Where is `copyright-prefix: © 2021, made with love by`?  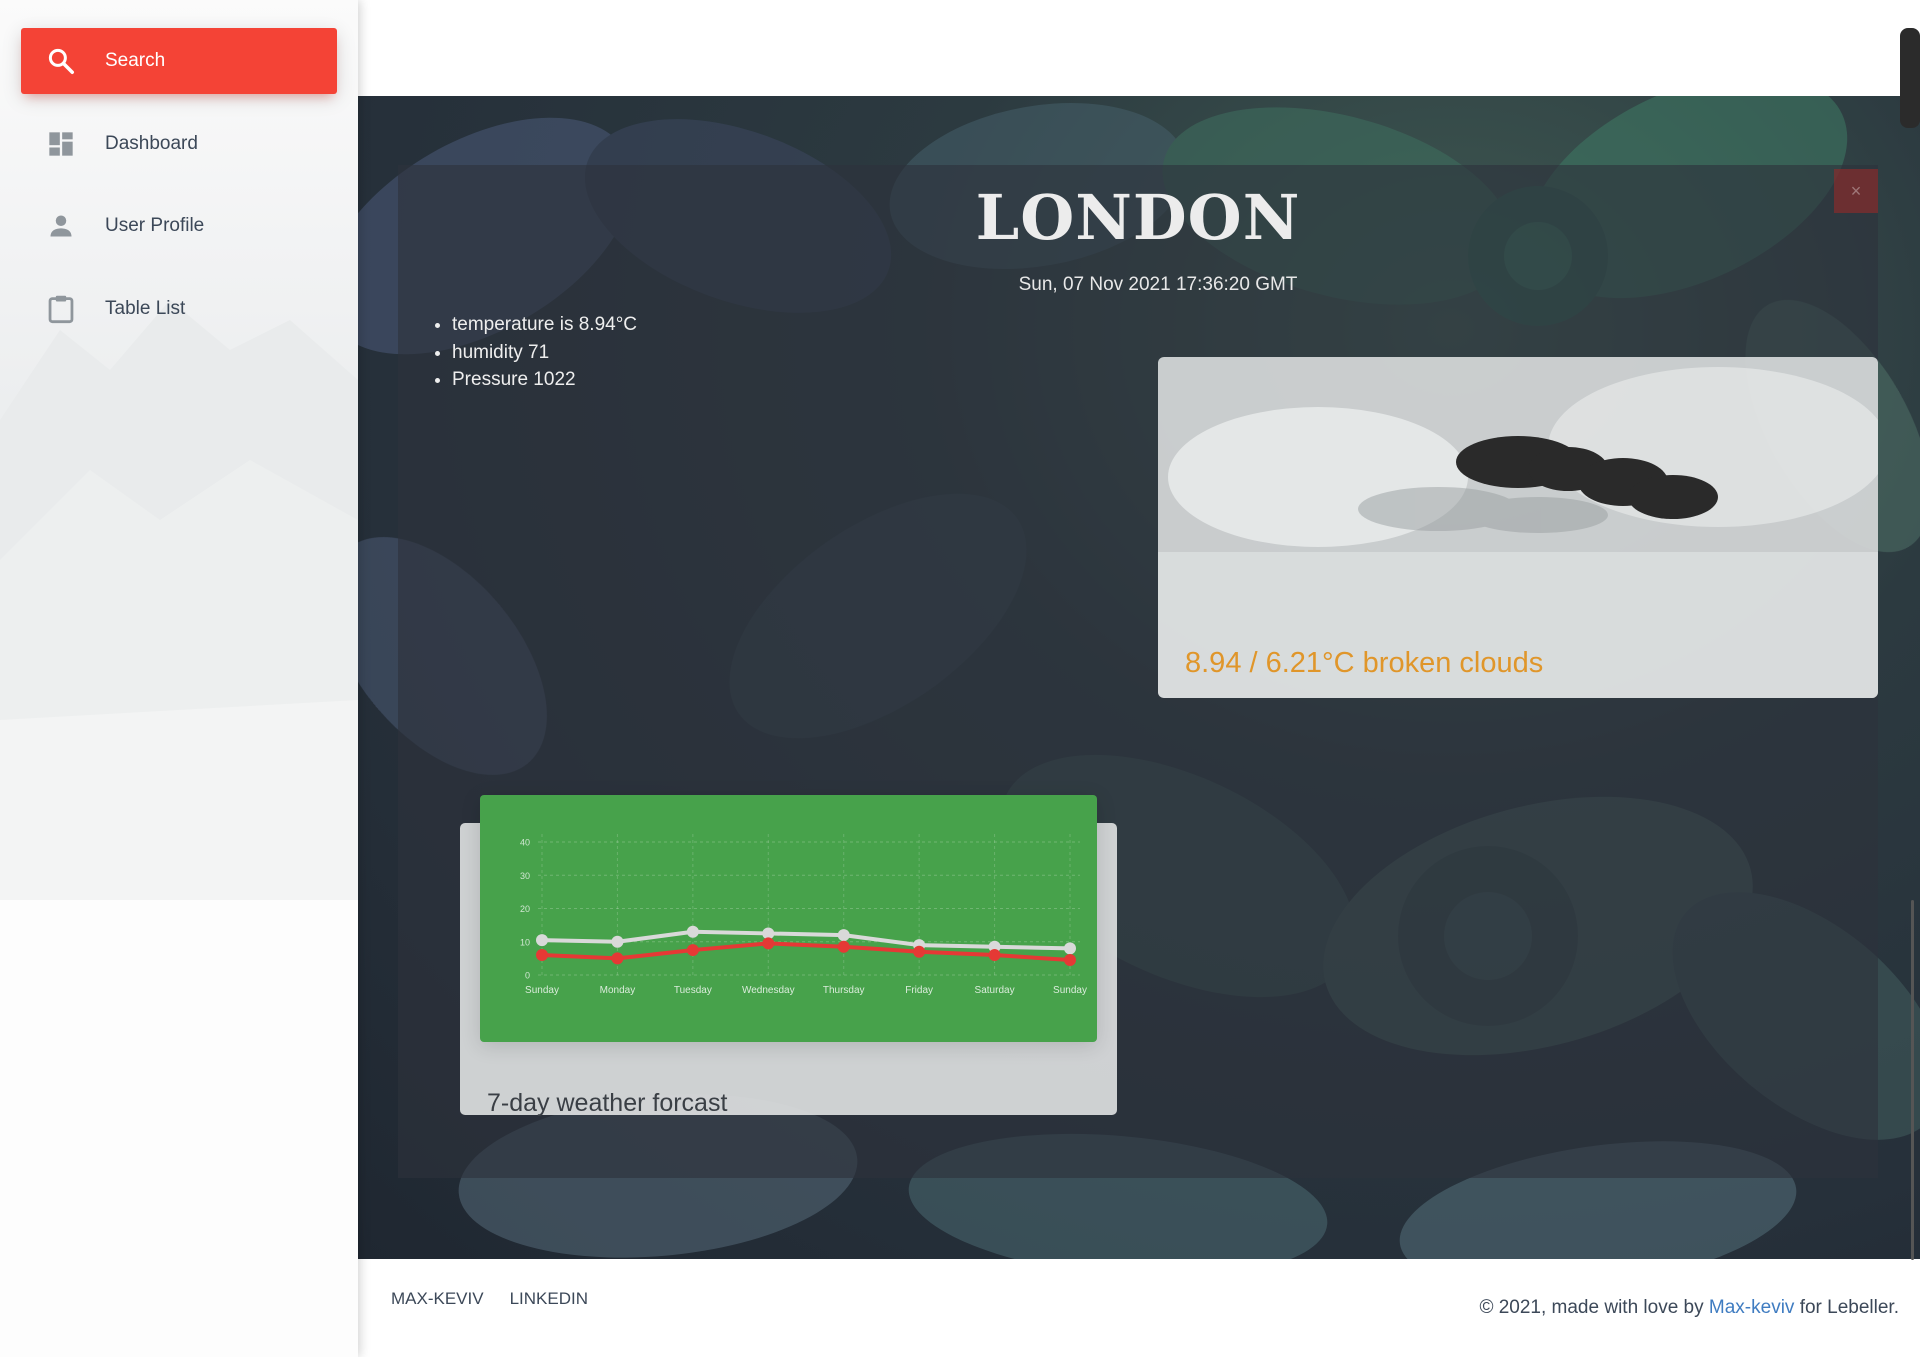 copyright-prefix: © 2021, made with love by is located at coordinates (1594, 1307).